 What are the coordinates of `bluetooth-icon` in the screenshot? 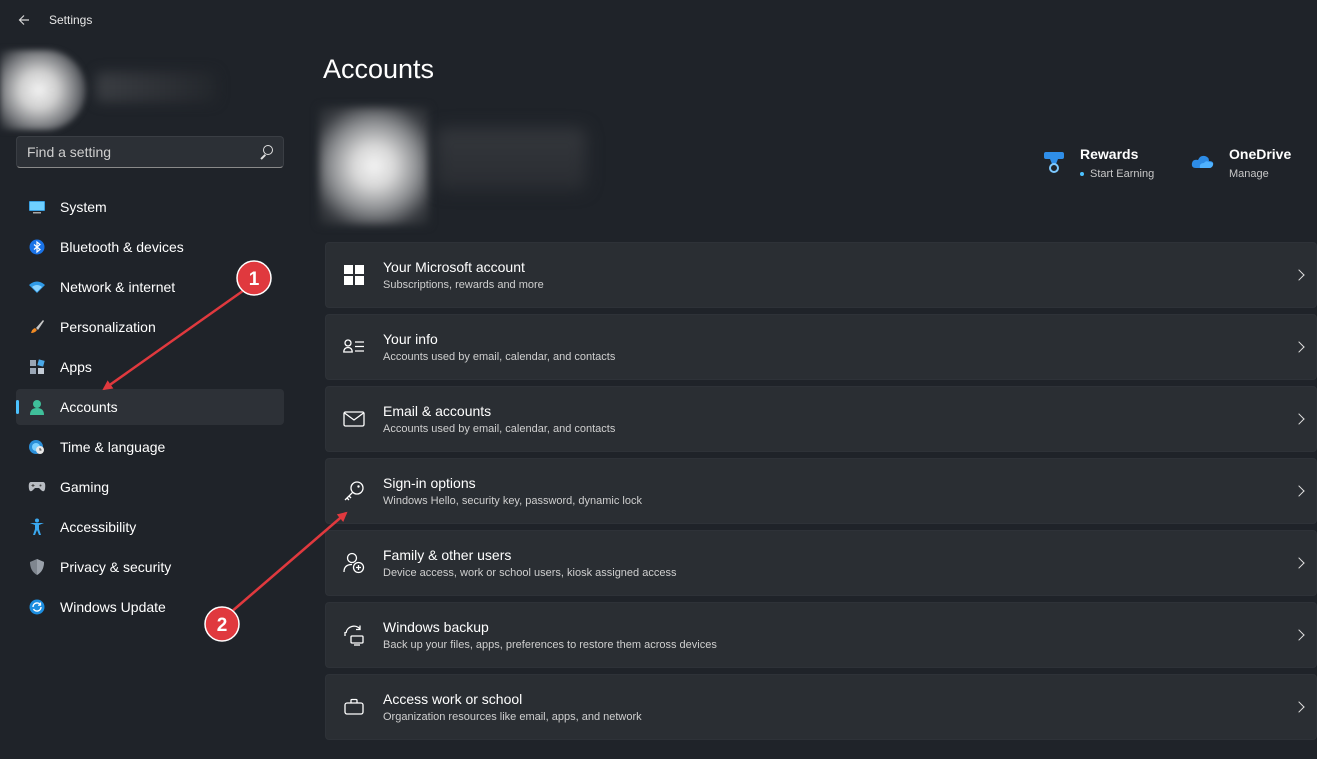 It's located at (37, 247).